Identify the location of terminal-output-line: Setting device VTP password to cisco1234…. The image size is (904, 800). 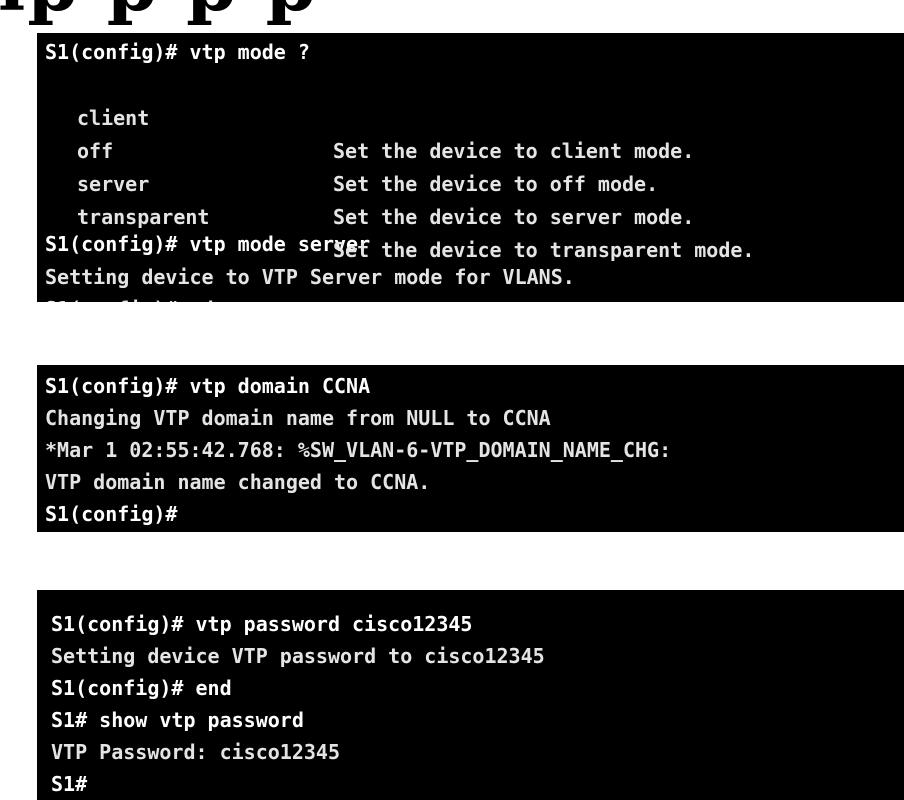
(298, 656).